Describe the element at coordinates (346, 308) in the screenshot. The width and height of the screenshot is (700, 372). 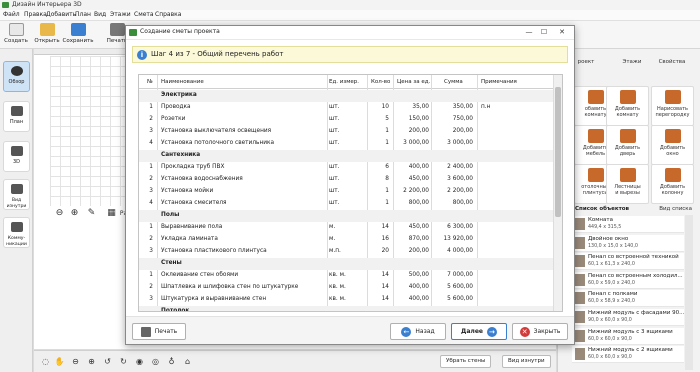
I see `table-group-row: Потолок` at that location.